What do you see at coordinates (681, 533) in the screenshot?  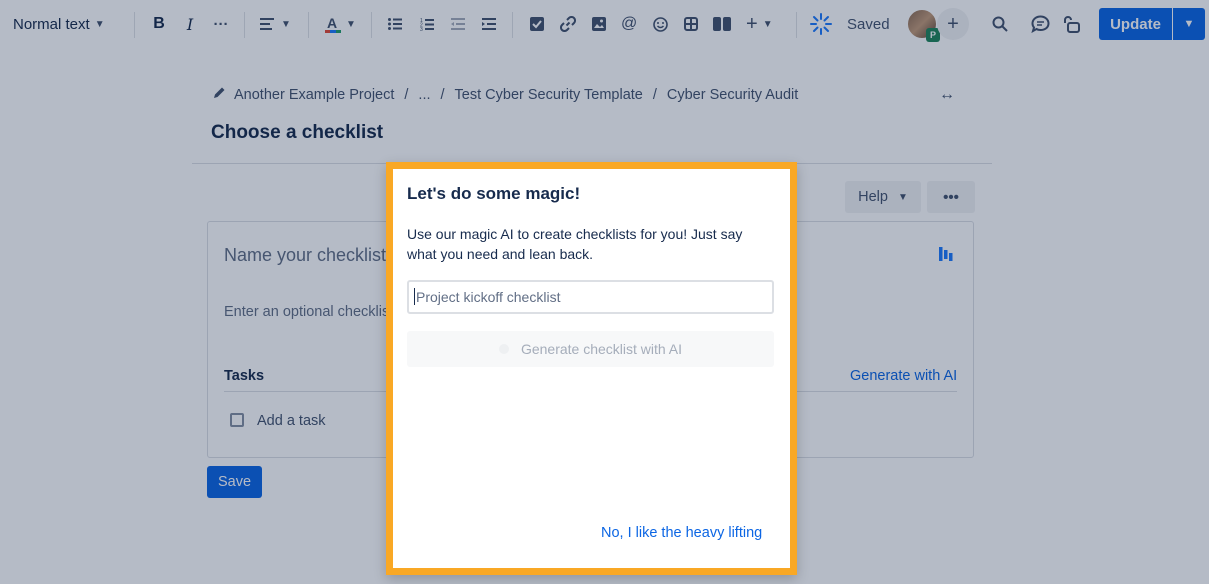 I see `decline-ai-link: No, I like the heavy lifting` at bounding box center [681, 533].